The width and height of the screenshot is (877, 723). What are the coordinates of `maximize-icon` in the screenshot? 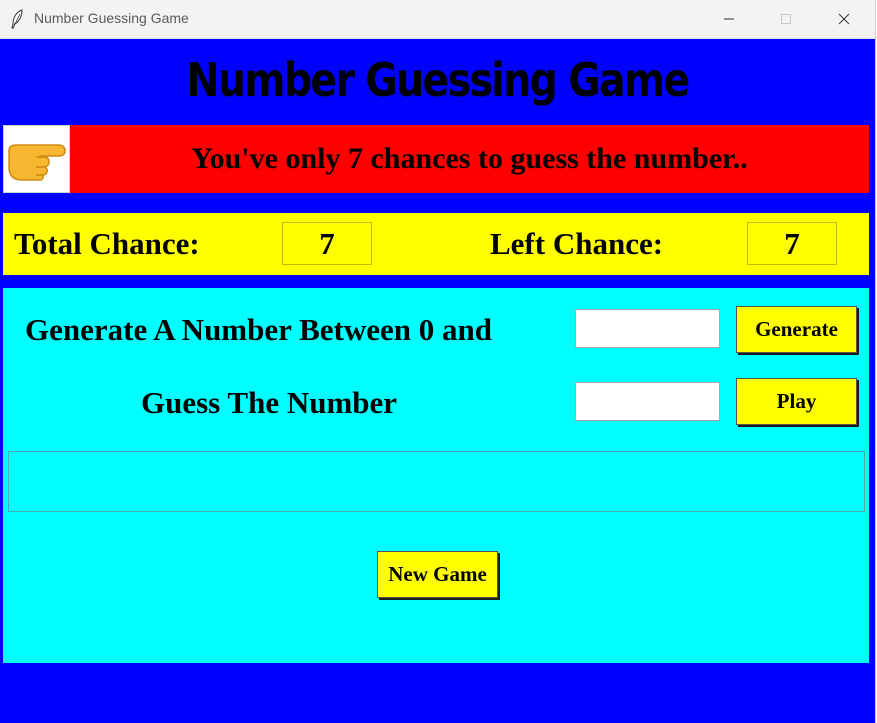 It's located at (786, 19).